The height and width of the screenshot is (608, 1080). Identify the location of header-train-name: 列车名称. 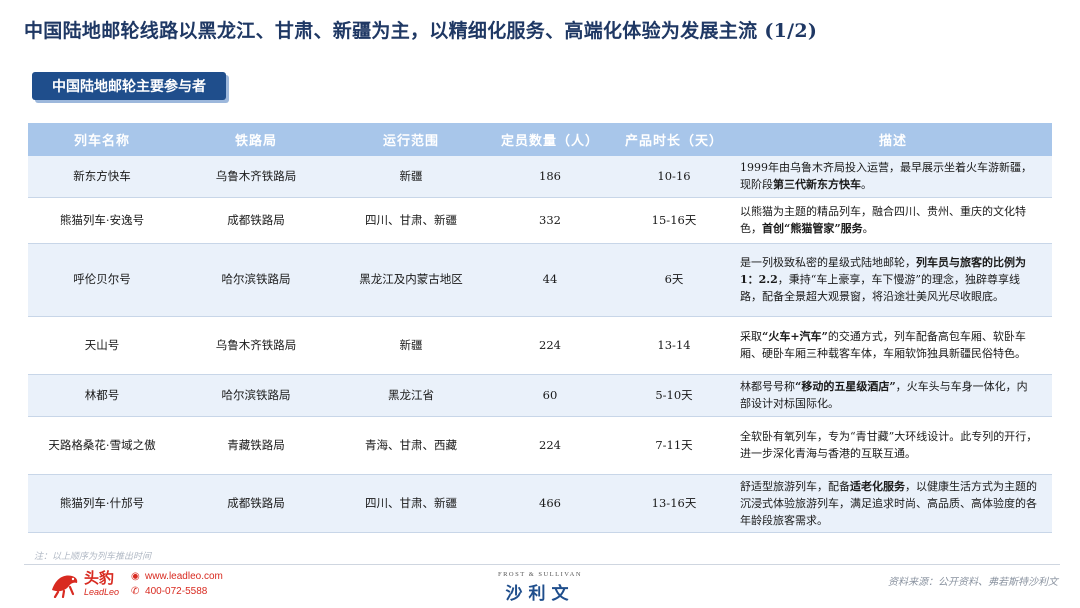
(102, 139).